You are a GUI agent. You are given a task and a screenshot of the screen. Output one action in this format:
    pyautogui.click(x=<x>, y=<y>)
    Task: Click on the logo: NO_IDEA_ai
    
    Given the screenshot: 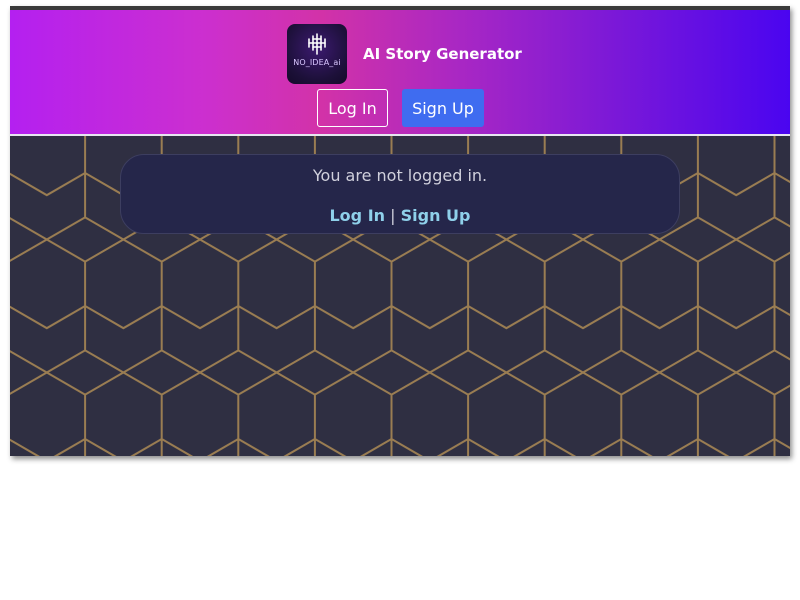 What is the action you would take?
    pyautogui.click(x=317, y=54)
    